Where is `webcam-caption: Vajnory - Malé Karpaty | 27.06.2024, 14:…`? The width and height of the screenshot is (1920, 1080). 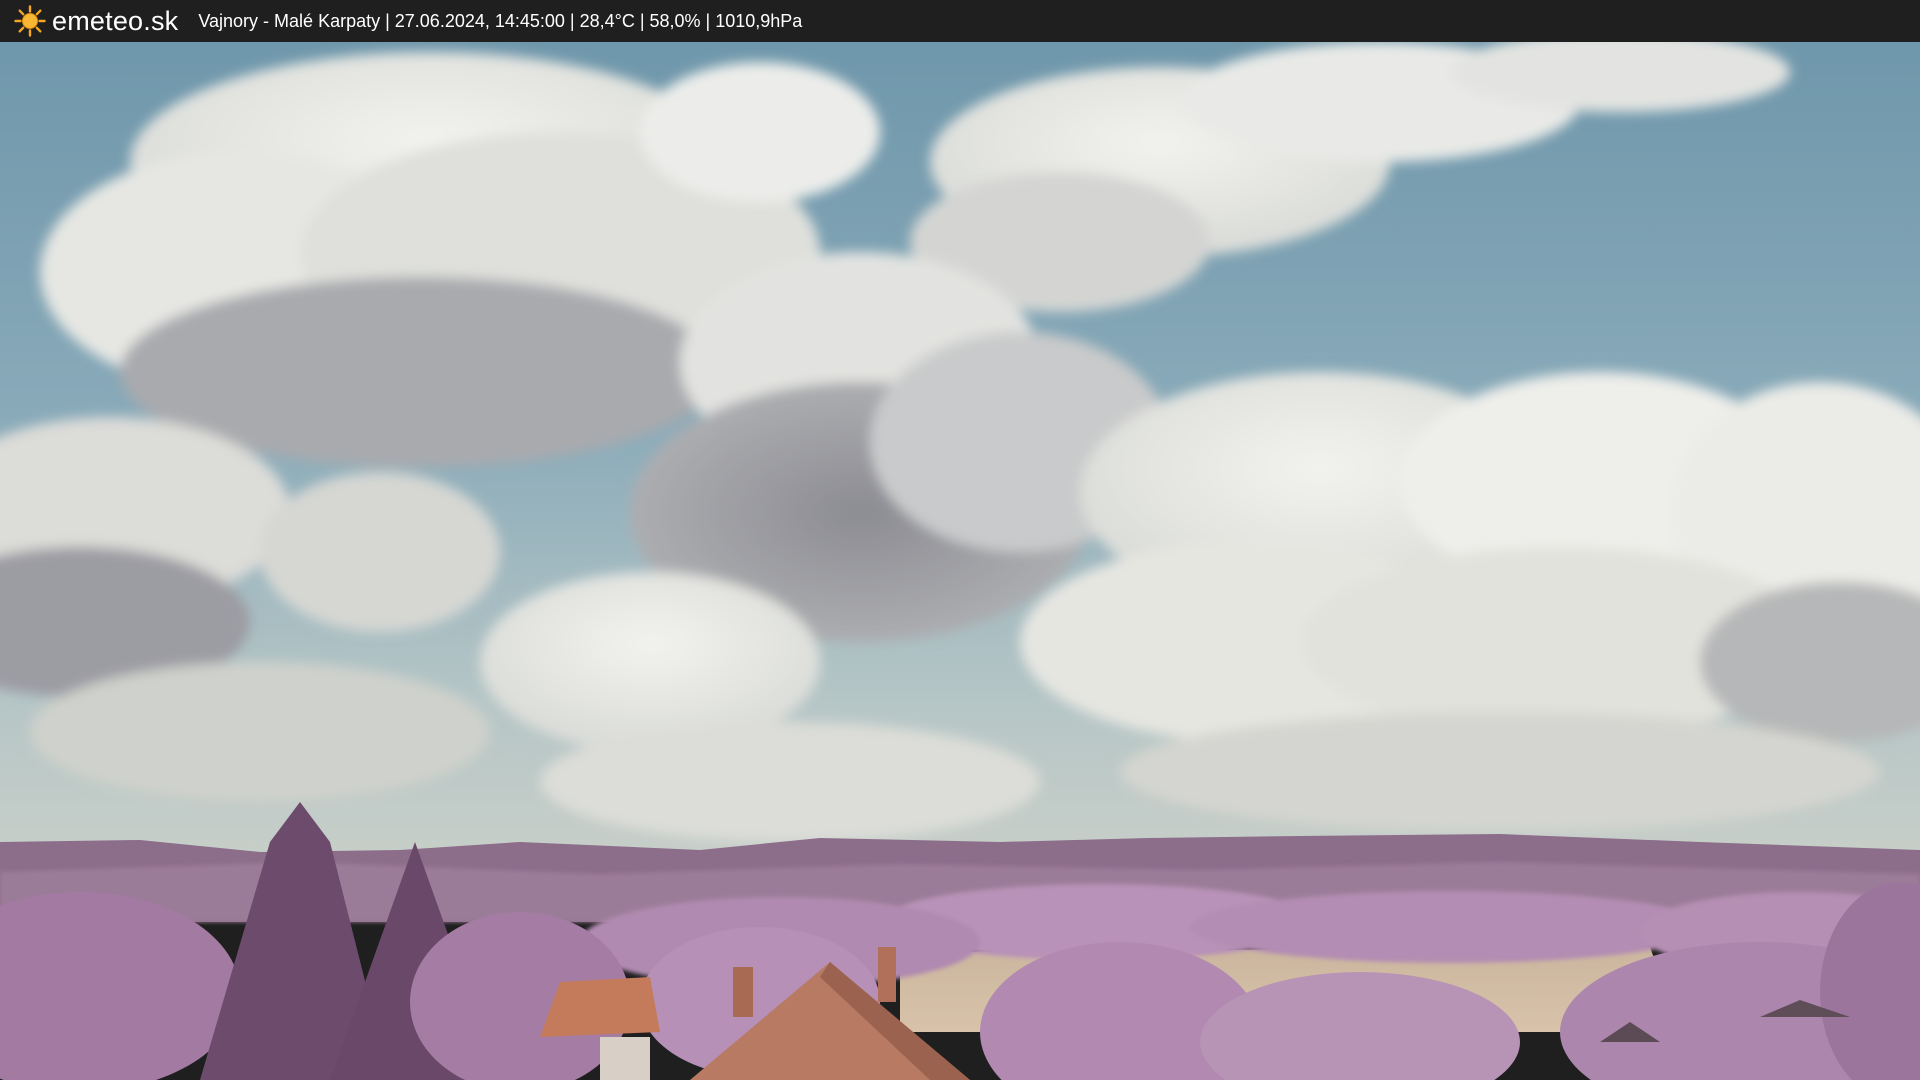 webcam-caption: Vajnory - Malé Karpaty | 27.06.2024, 14:… is located at coordinates (500, 20).